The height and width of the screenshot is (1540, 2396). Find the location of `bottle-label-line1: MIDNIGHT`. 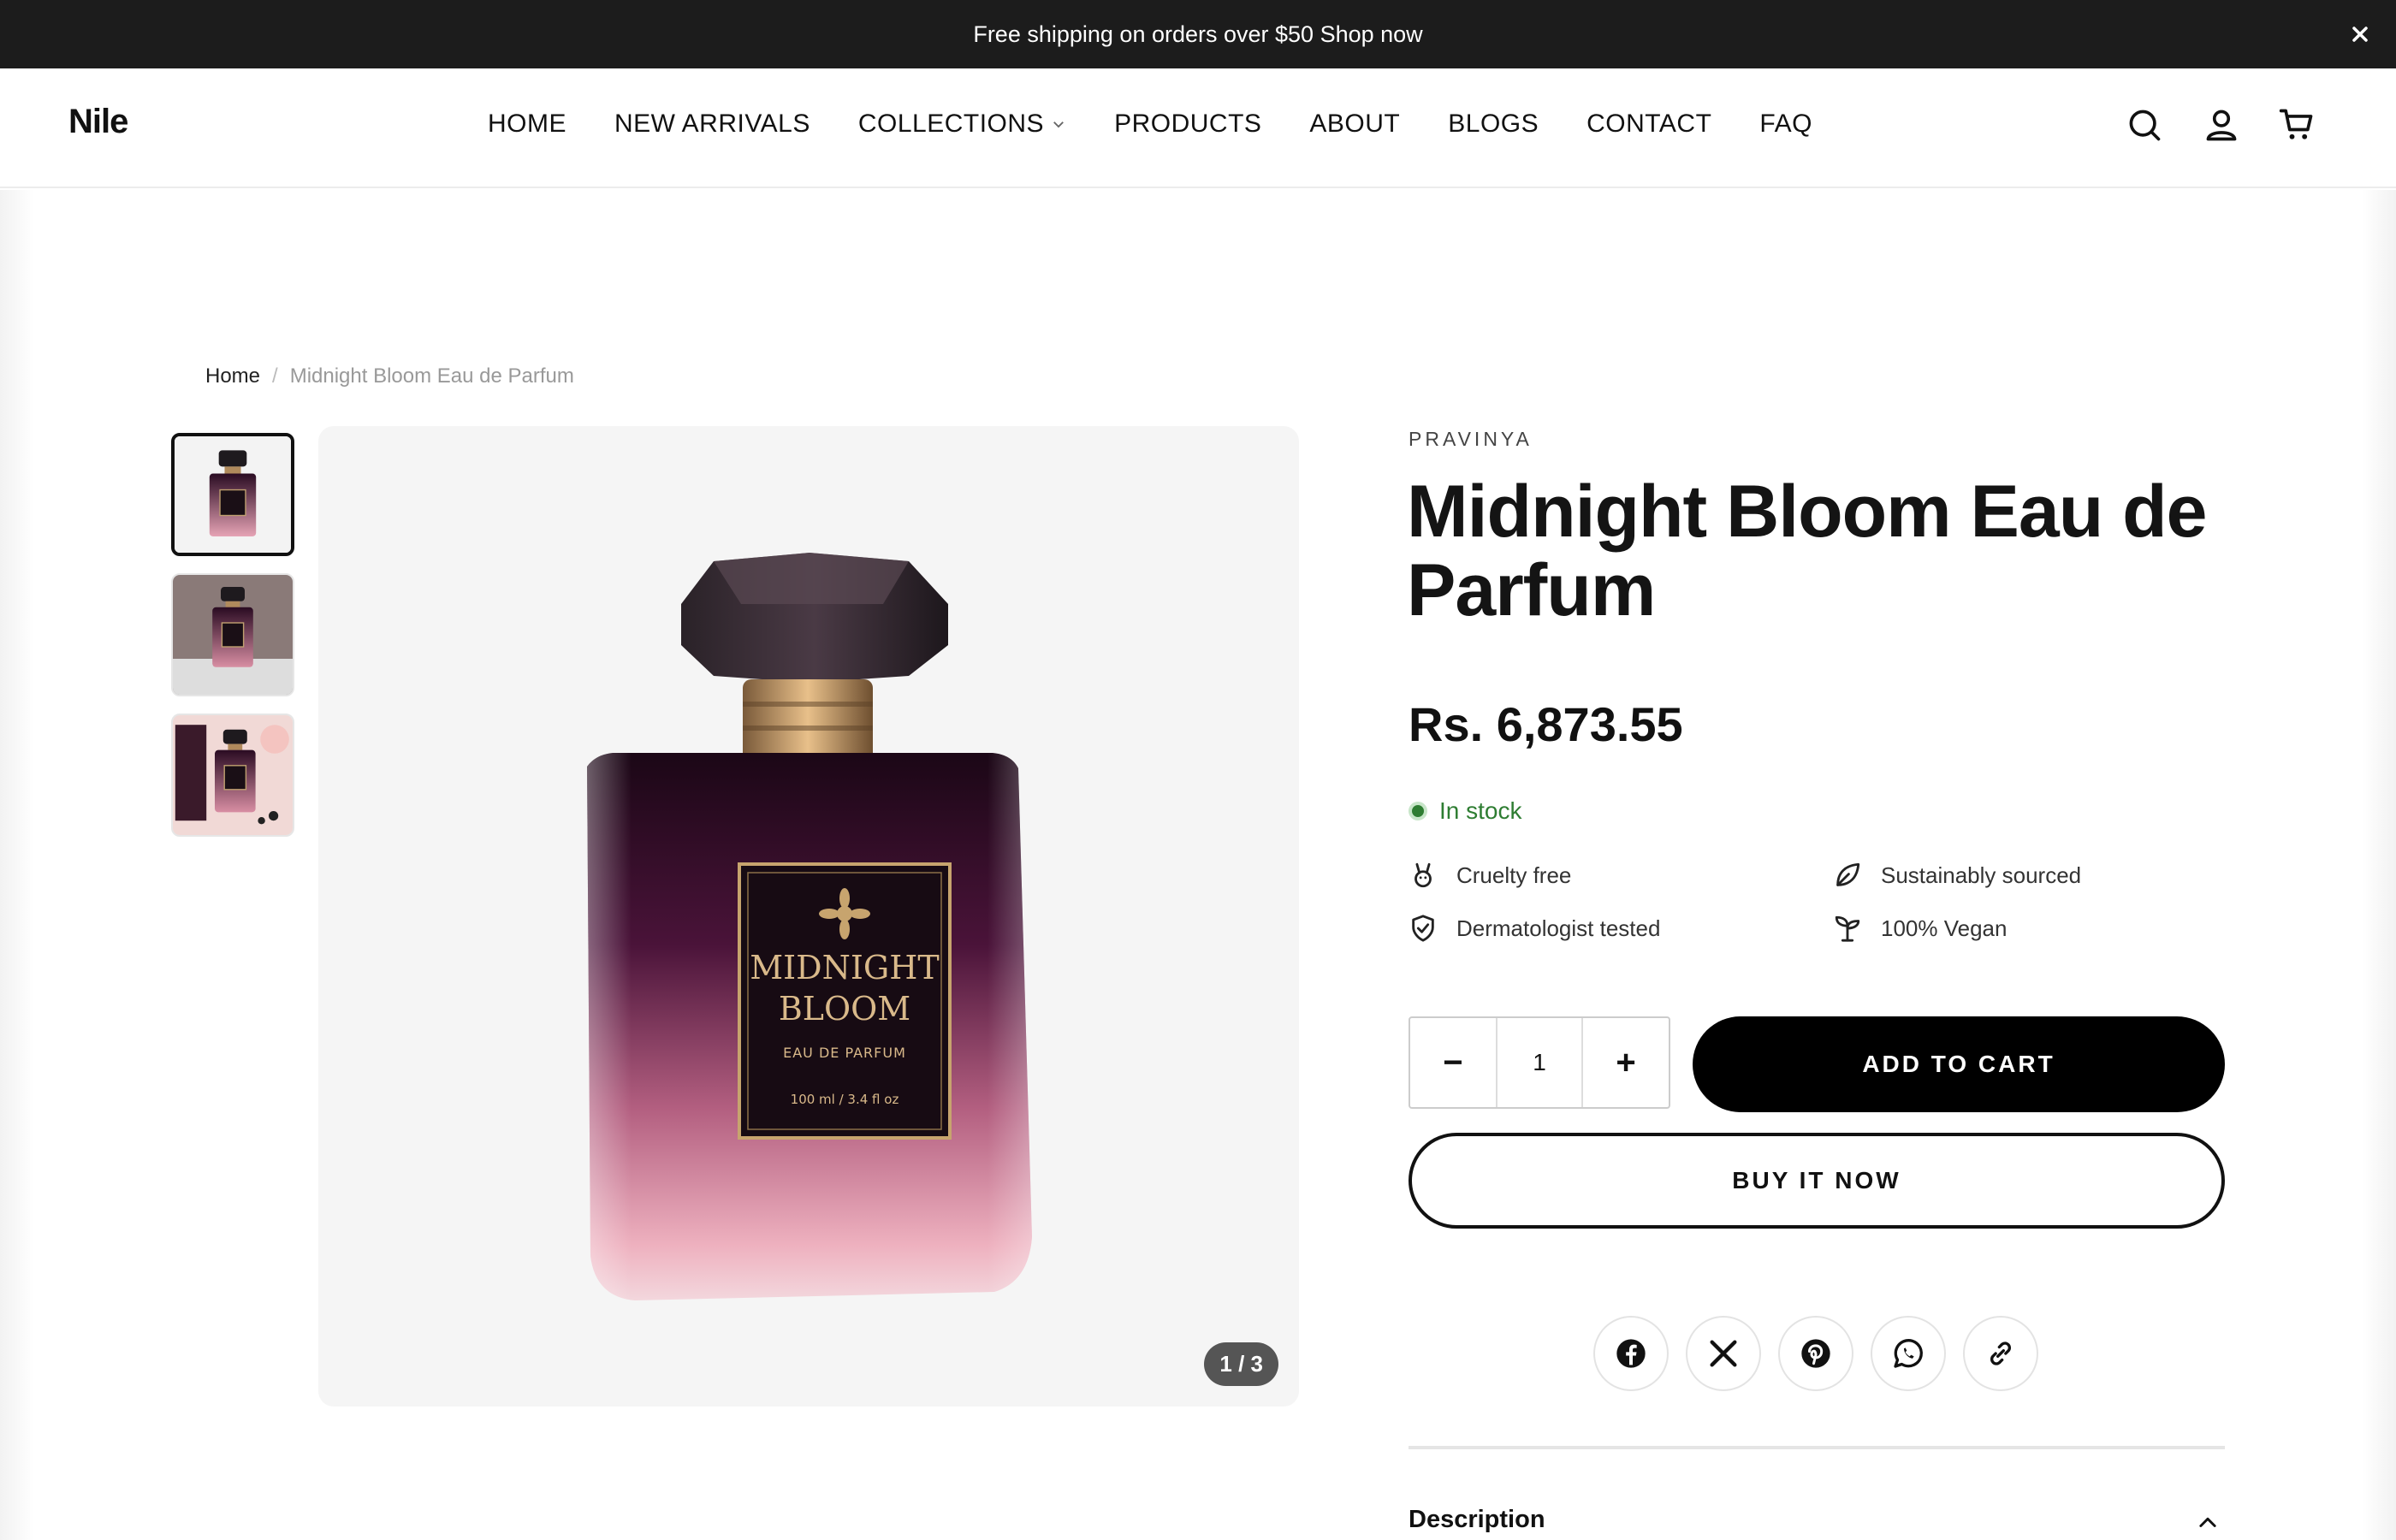

bottle-label-line1: MIDNIGHT is located at coordinates (845, 967).